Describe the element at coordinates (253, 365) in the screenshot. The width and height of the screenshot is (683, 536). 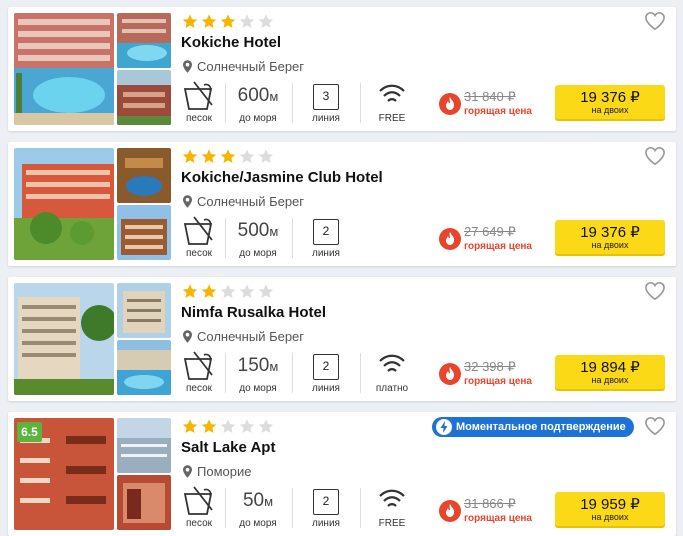
I see `distance-value: 150` at that location.